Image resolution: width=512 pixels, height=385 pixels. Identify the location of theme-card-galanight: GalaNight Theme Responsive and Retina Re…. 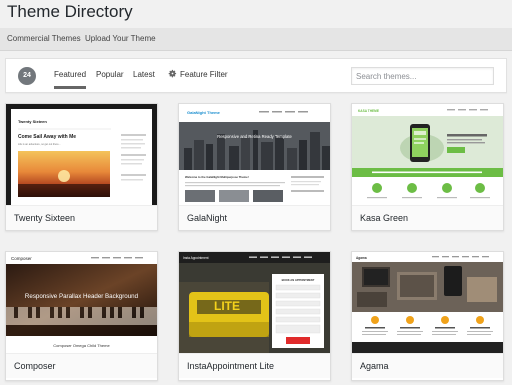
(254, 167).